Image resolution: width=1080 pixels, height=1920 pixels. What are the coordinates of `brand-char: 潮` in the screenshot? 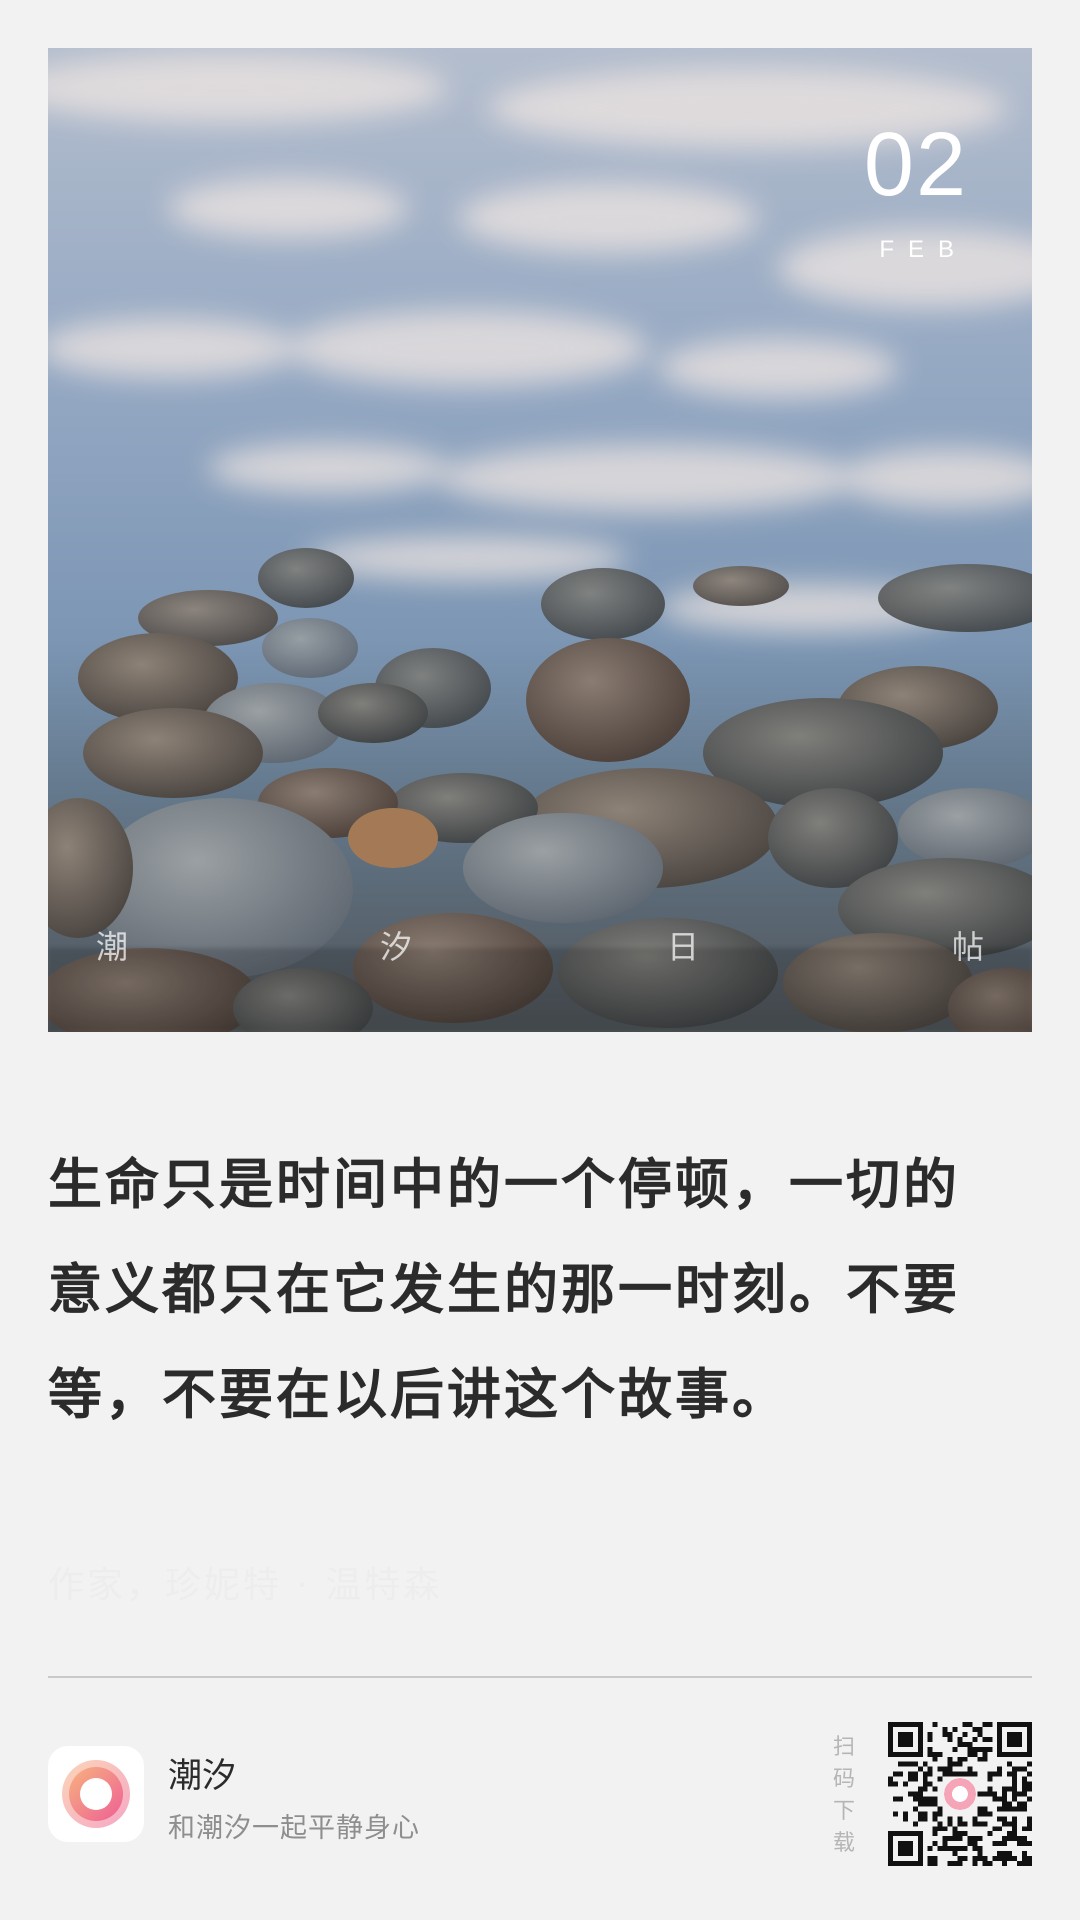 It's located at (112, 947).